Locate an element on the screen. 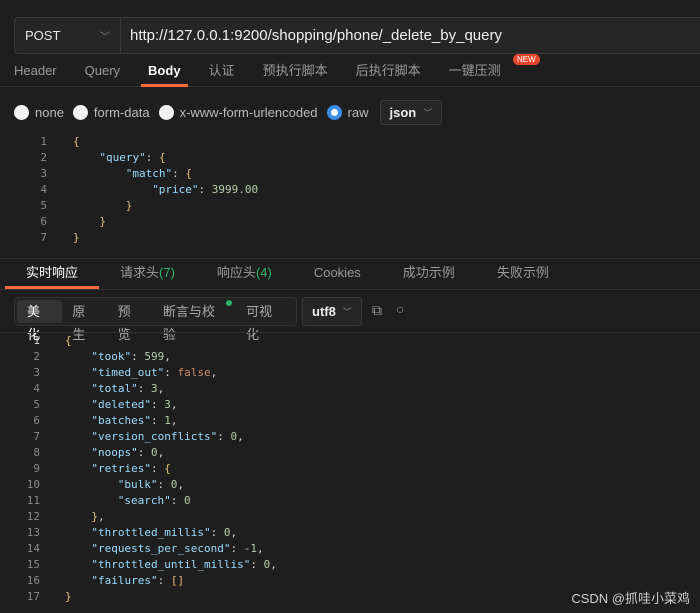 The image size is (700, 613). method-label: POST is located at coordinates (43, 35).